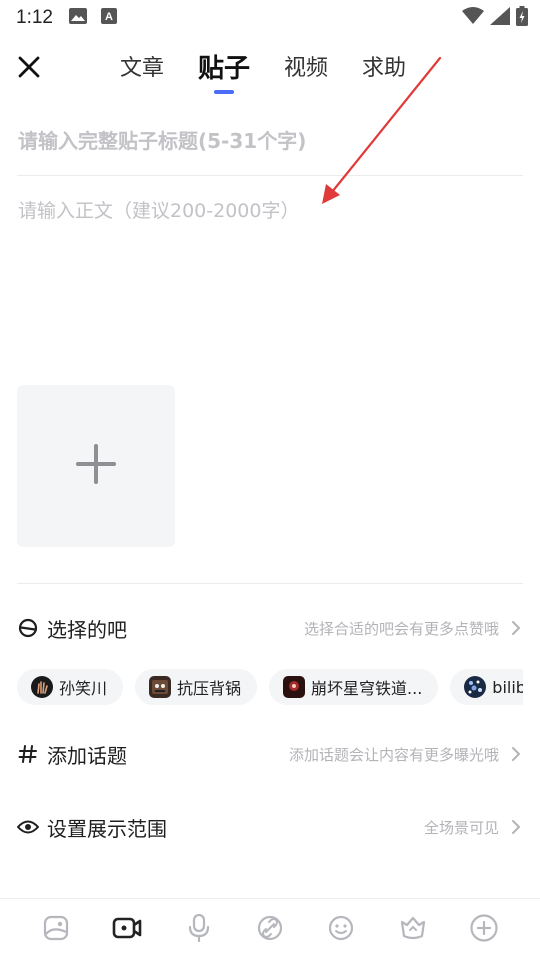  Describe the element at coordinates (461, 827) in the screenshot. I see `visibility-hint: 全场景可见` at that location.